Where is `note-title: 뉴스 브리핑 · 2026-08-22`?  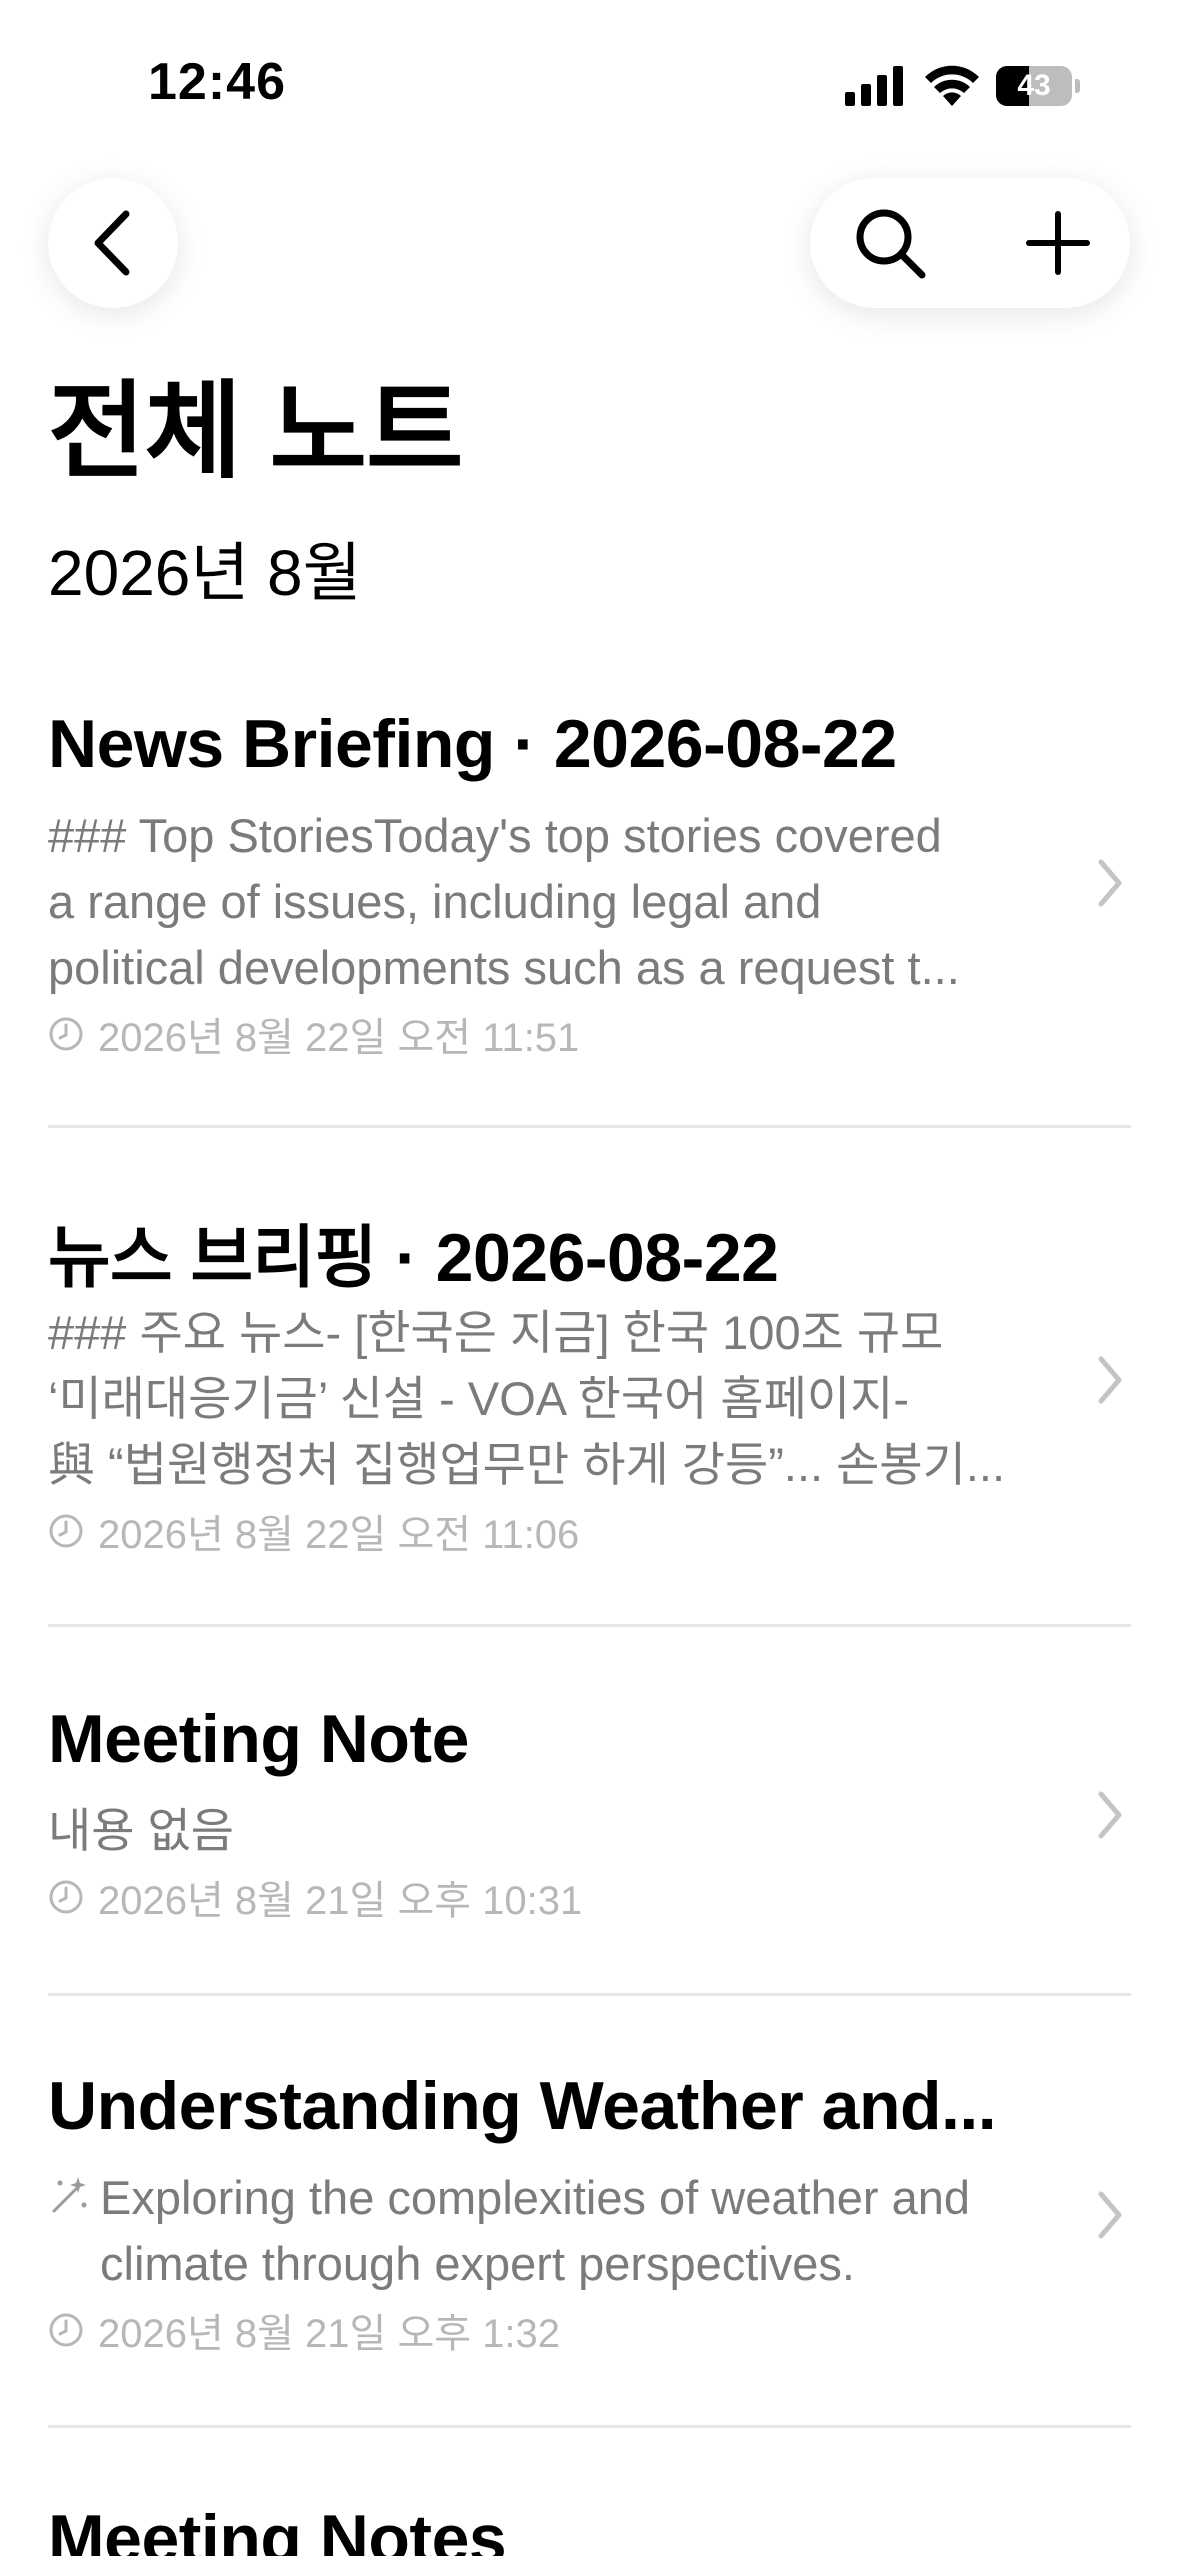 note-title: 뉴스 브리핑 · 2026-08-22 is located at coordinates (413, 1258).